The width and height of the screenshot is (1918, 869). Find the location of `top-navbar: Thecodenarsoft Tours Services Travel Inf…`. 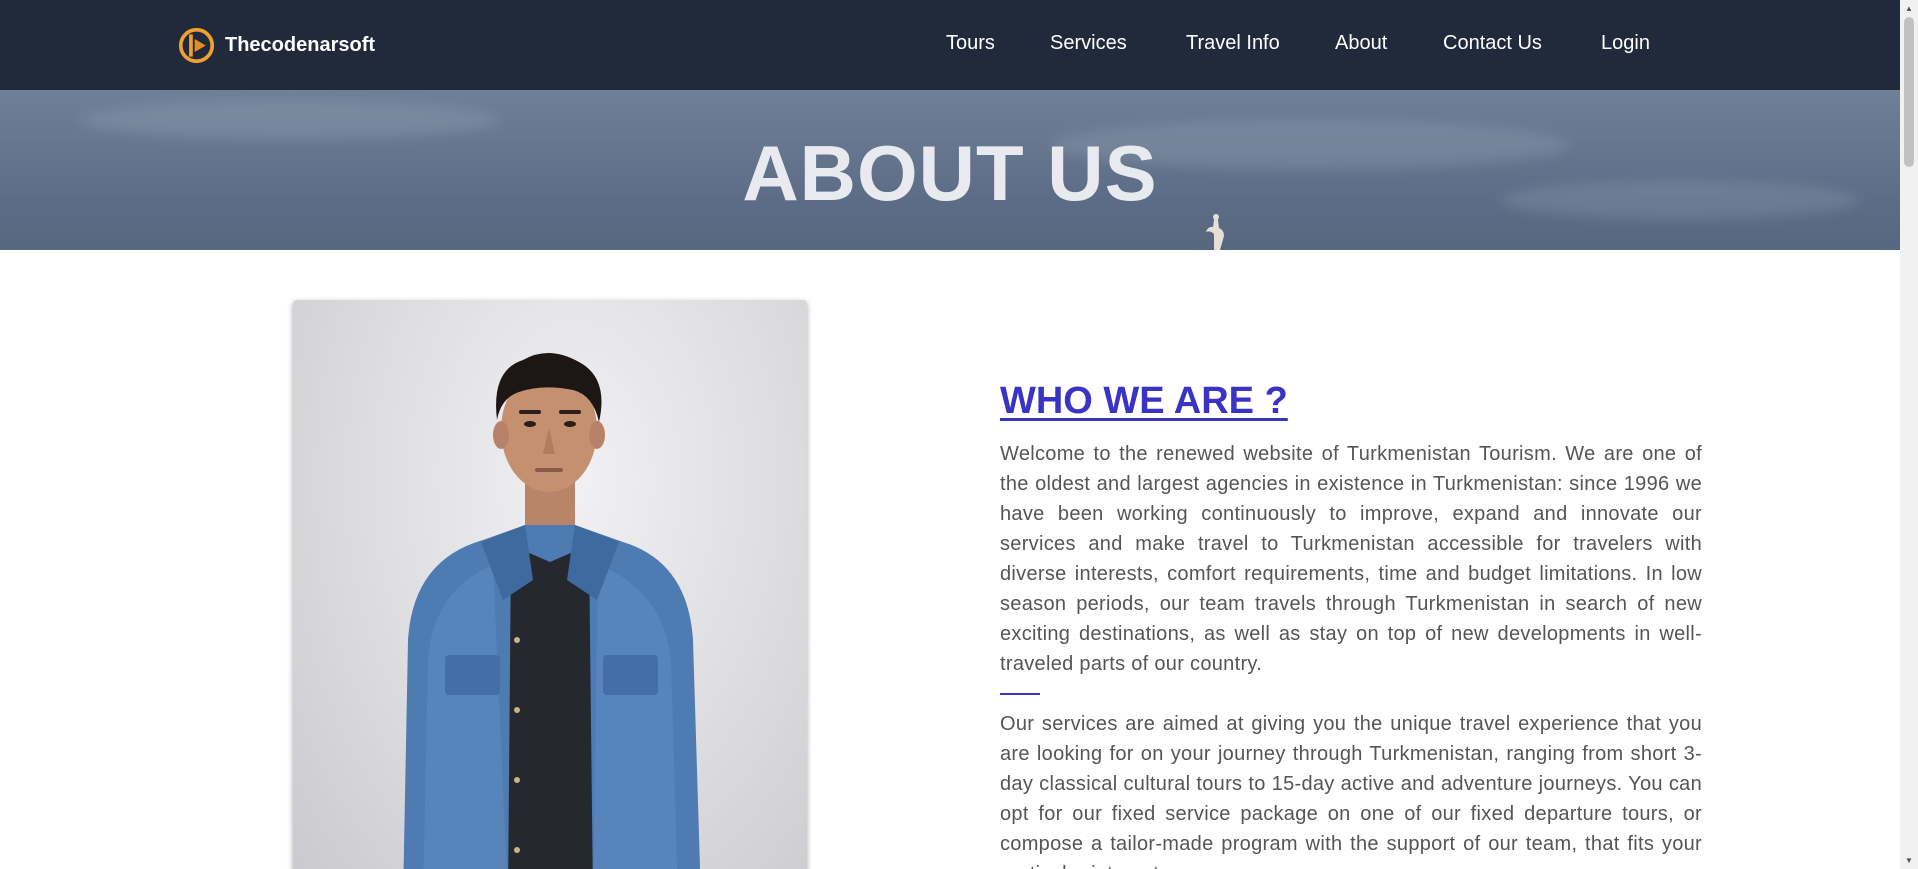

top-navbar: Thecodenarsoft Tours Services Travel Inf… is located at coordinates (950, 45).